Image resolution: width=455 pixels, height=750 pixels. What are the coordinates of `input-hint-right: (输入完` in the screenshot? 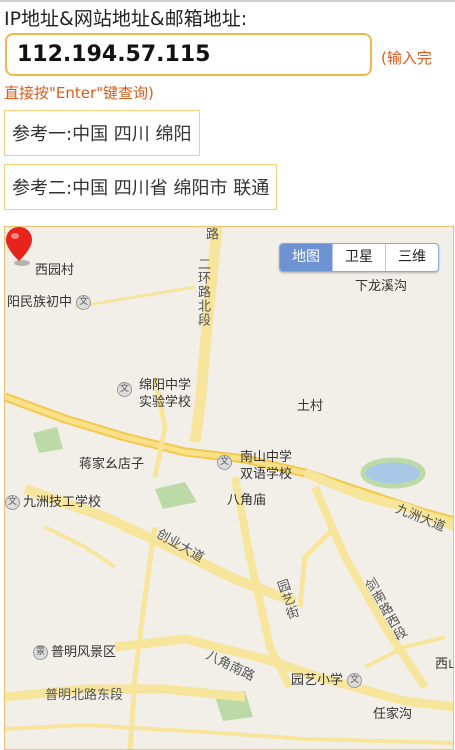 It's located at (406, 58).